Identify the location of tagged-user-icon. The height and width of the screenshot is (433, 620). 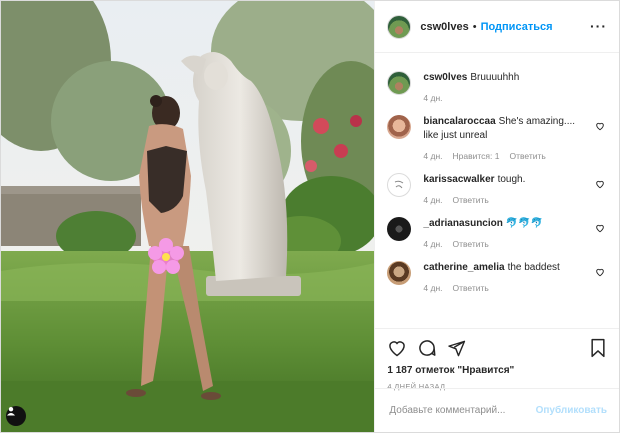
(16, 416).